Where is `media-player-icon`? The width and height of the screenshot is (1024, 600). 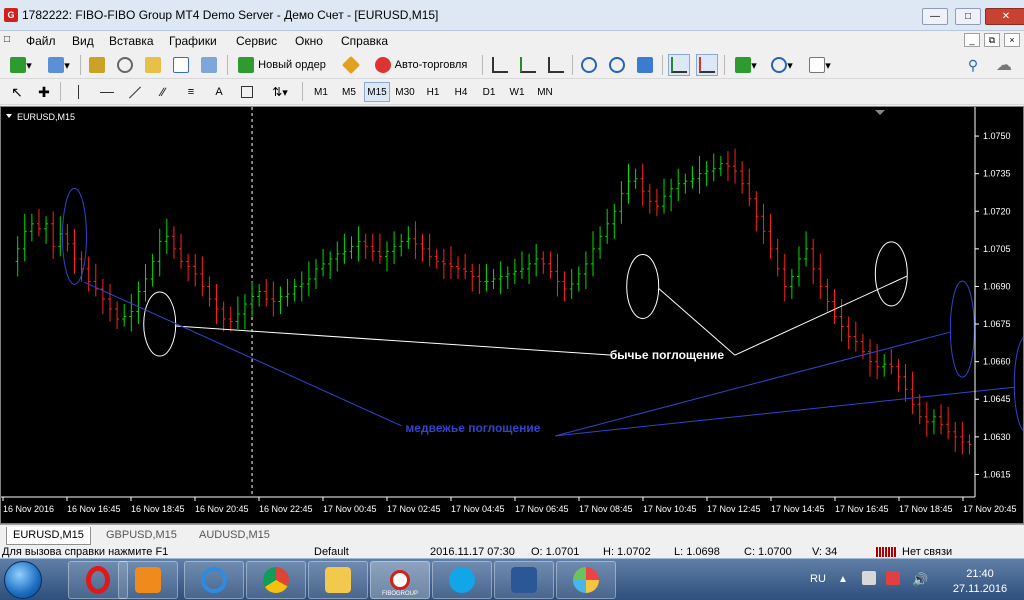
media-player-icon is located at coordinates (148, 580).